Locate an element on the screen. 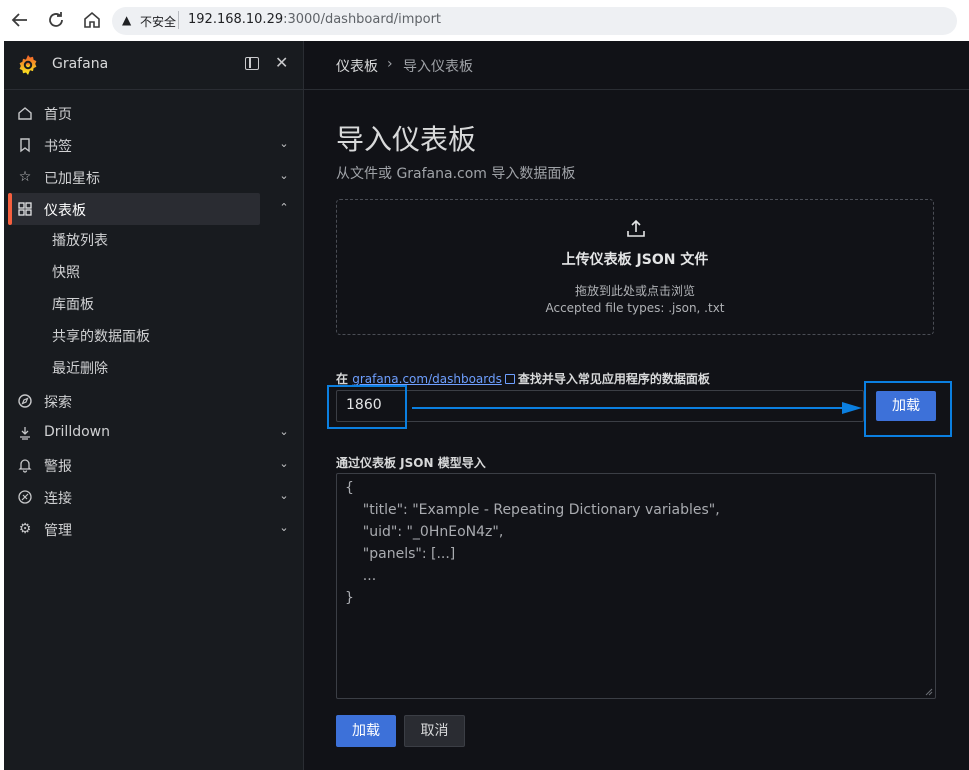  label-suffix: 查找并导入常见应用程序的数据面板 is located at coordinates (613, 379).